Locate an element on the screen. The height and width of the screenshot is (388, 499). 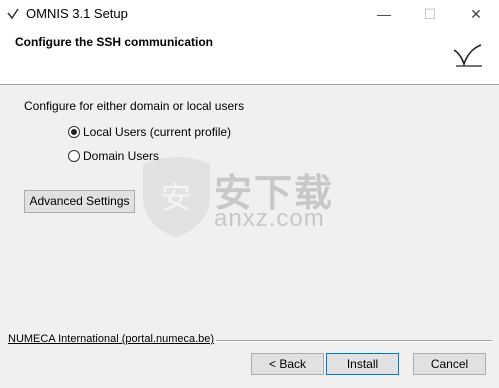
wizard-header: Configure the SSH communication is located at coordinates (249, 56).